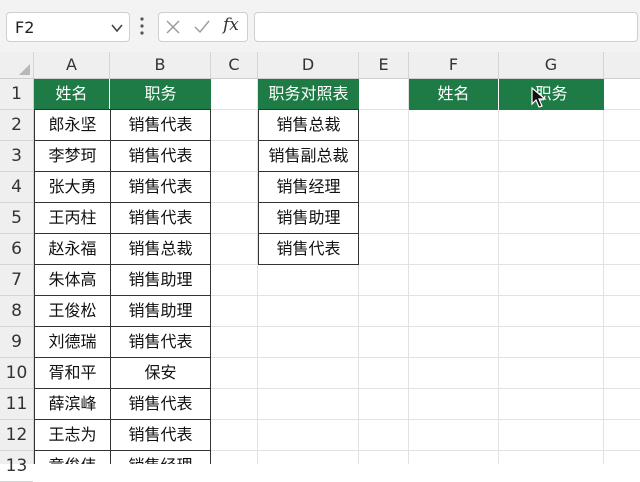  Describe the element at coordinates (72, 404) in the screenshot. I see `name-cell: 薛滨峰` at that location.